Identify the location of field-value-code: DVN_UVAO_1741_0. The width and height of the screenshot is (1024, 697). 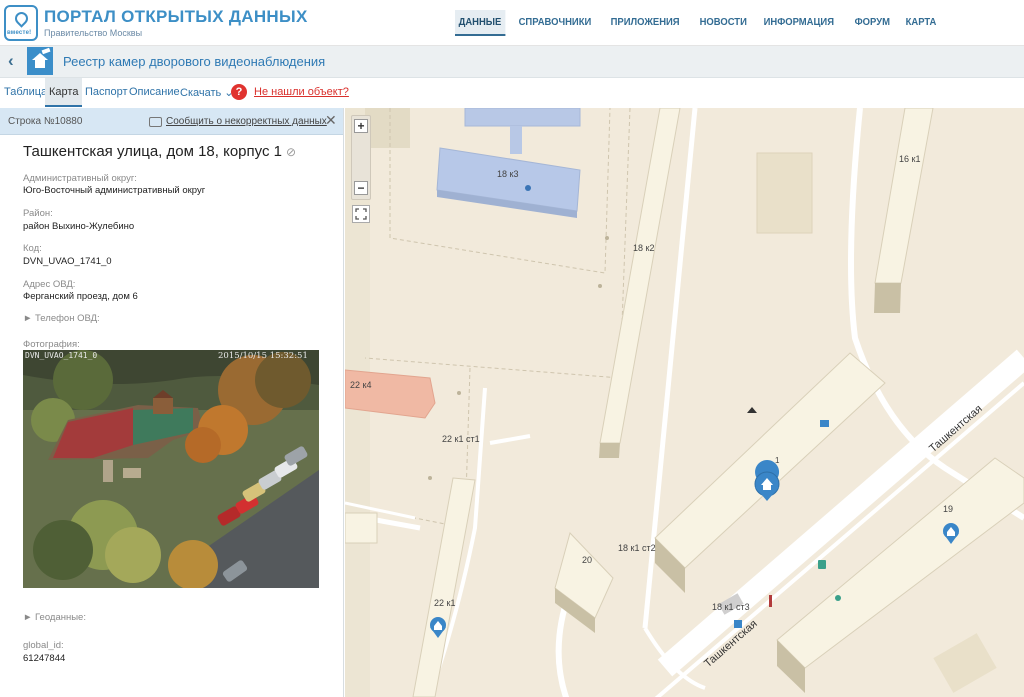
(67, 261).